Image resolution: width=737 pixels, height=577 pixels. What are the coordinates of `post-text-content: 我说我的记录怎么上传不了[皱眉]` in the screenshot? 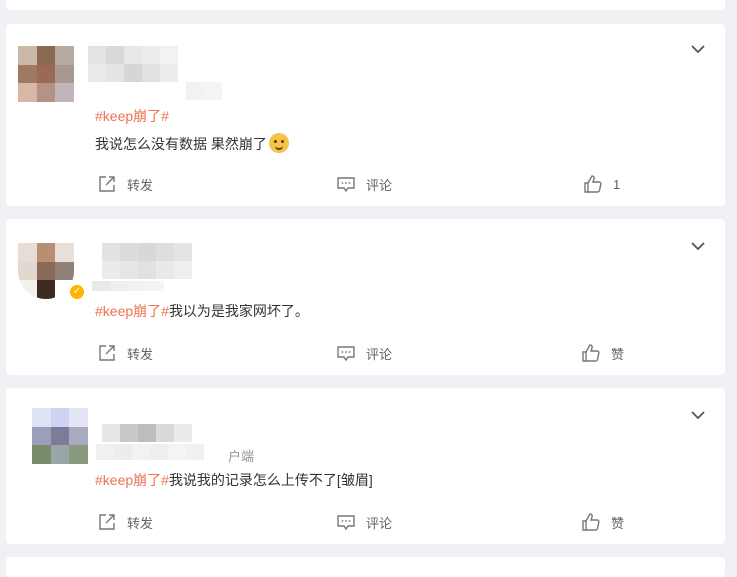 It's located at (270, 480).